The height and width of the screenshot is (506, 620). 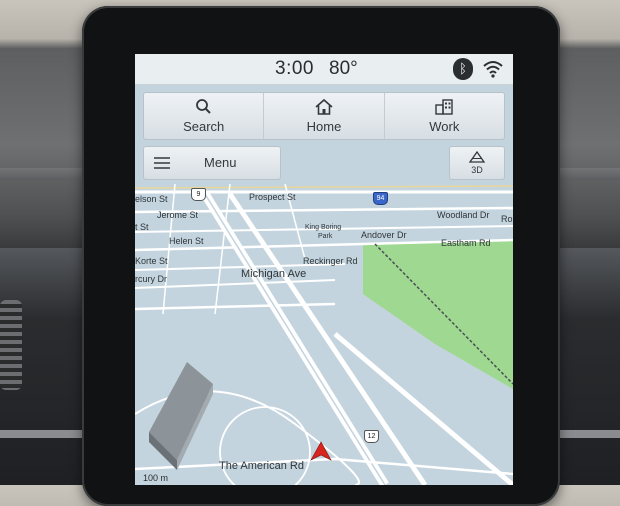 What do you see at coordinates (587, 434) in the screenshot?
I see `dashboard-trim-right` at bounding box center [587, 434].